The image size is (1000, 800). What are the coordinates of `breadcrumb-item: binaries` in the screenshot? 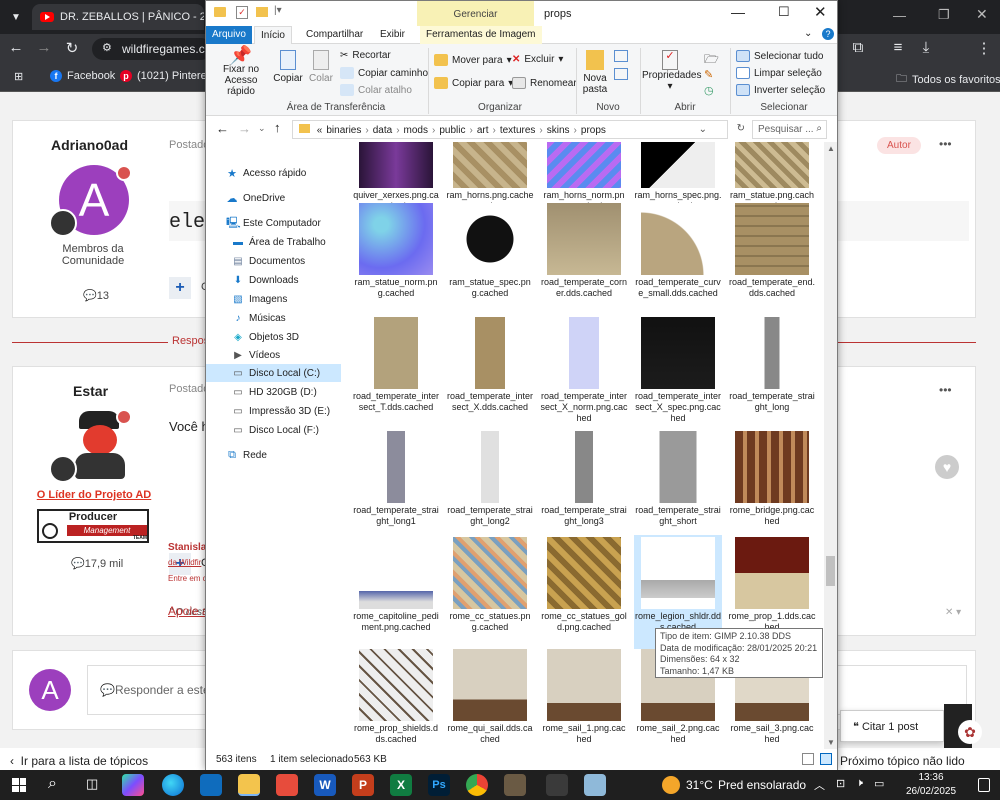 It's located at (343, 130).